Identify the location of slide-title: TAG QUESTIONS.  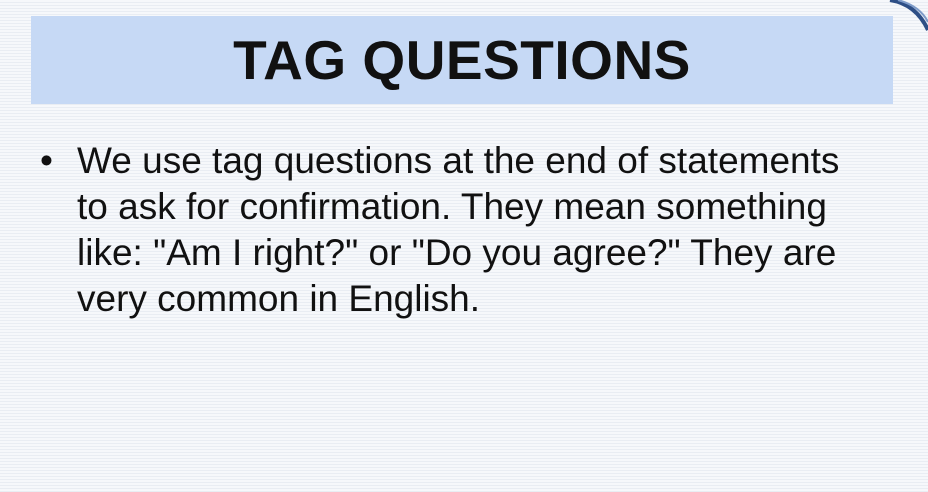
(462, 60).